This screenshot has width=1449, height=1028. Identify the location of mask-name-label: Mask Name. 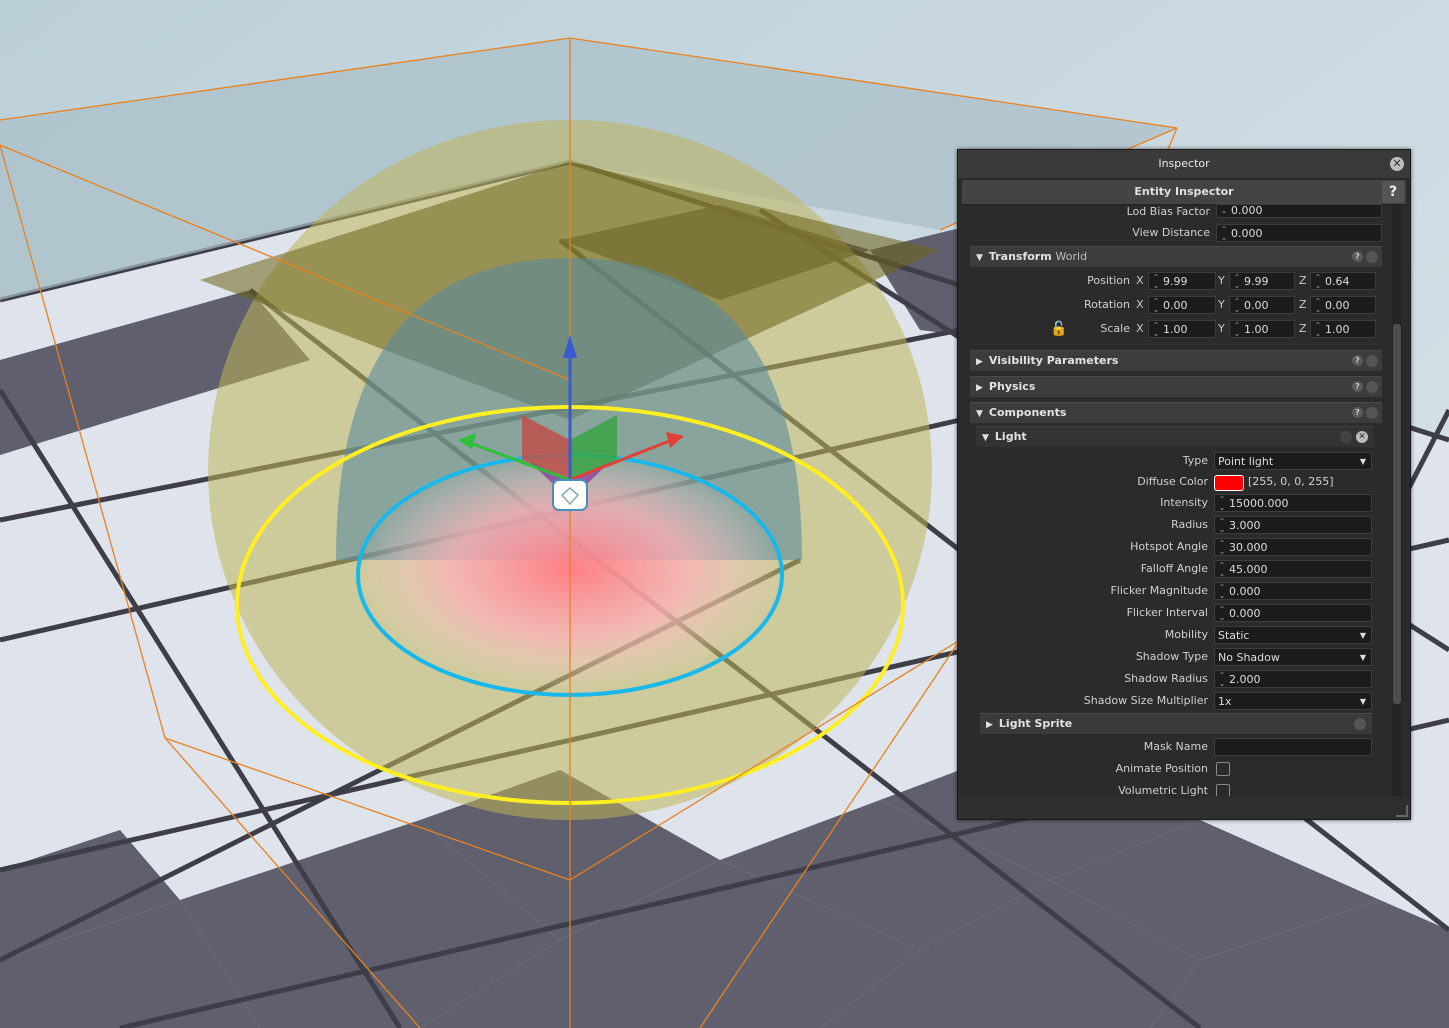
(1175, 746).